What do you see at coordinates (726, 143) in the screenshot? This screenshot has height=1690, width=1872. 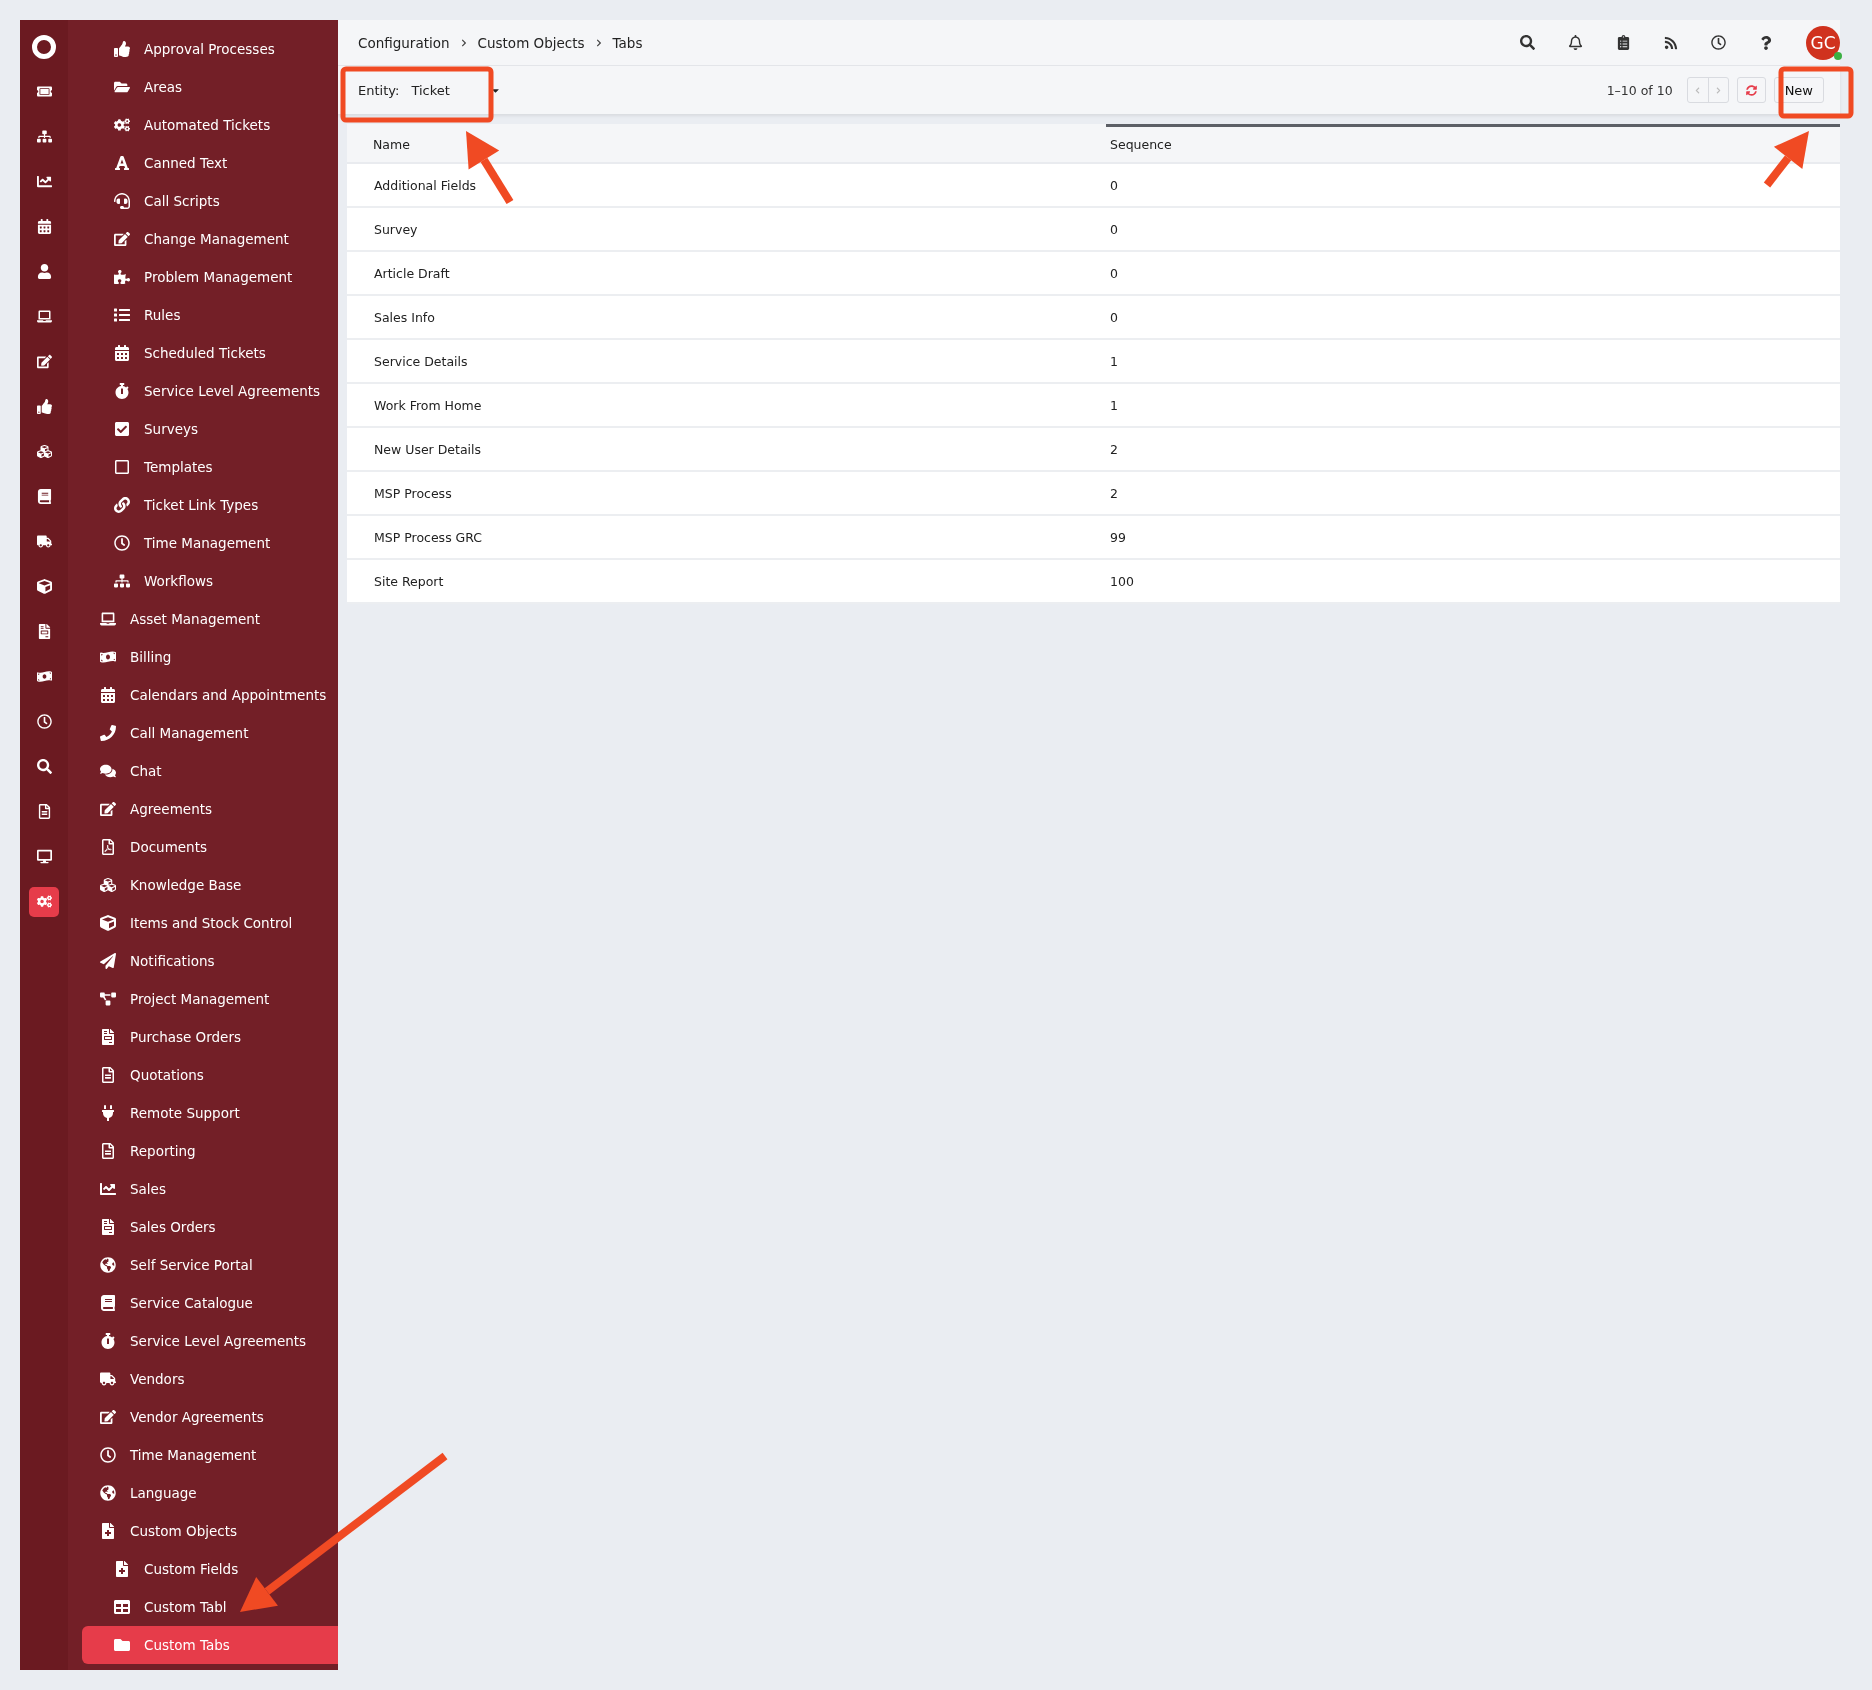 I see `column-header: Name` at bounding box center [726, 143].